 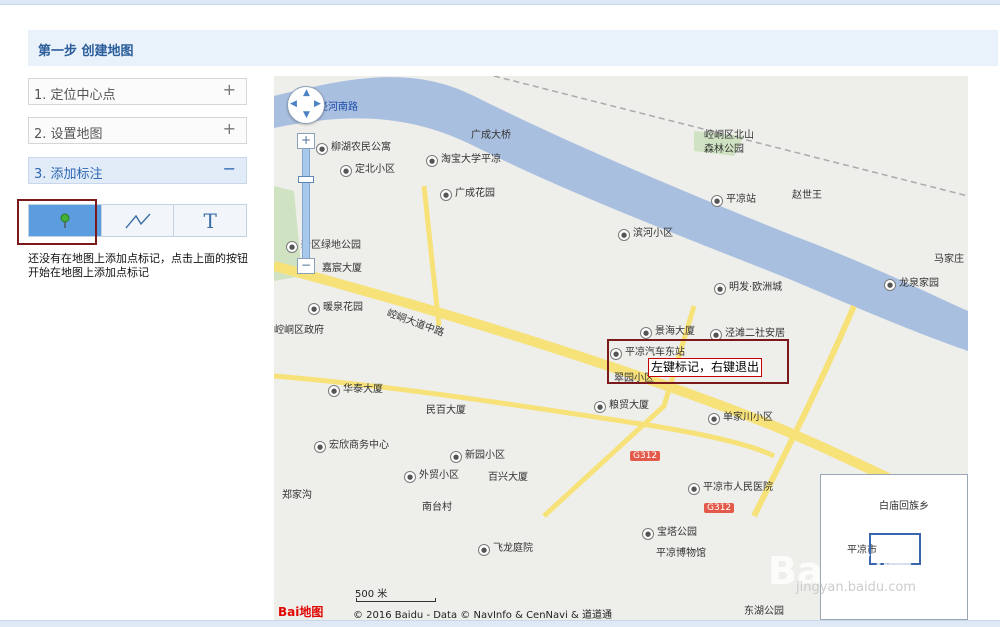 What do you see at coordinates (681, 553) in the screenshot?
I see `map-label: 平凉博物馆` at bounding box center [681, 553].